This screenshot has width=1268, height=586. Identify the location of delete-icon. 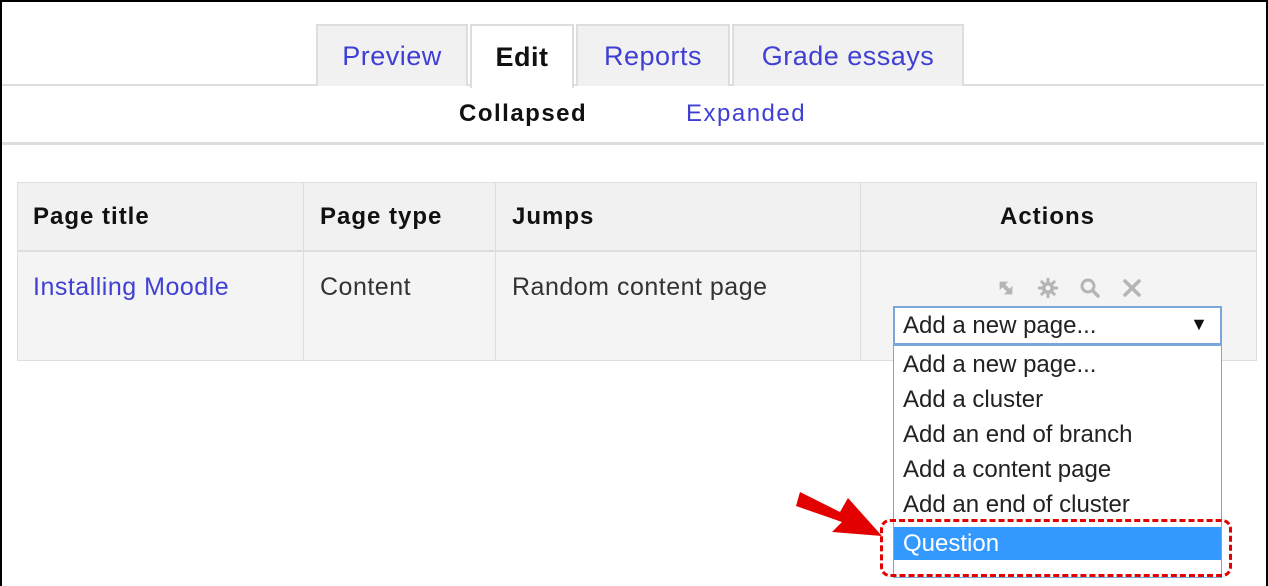
(1132, 288).